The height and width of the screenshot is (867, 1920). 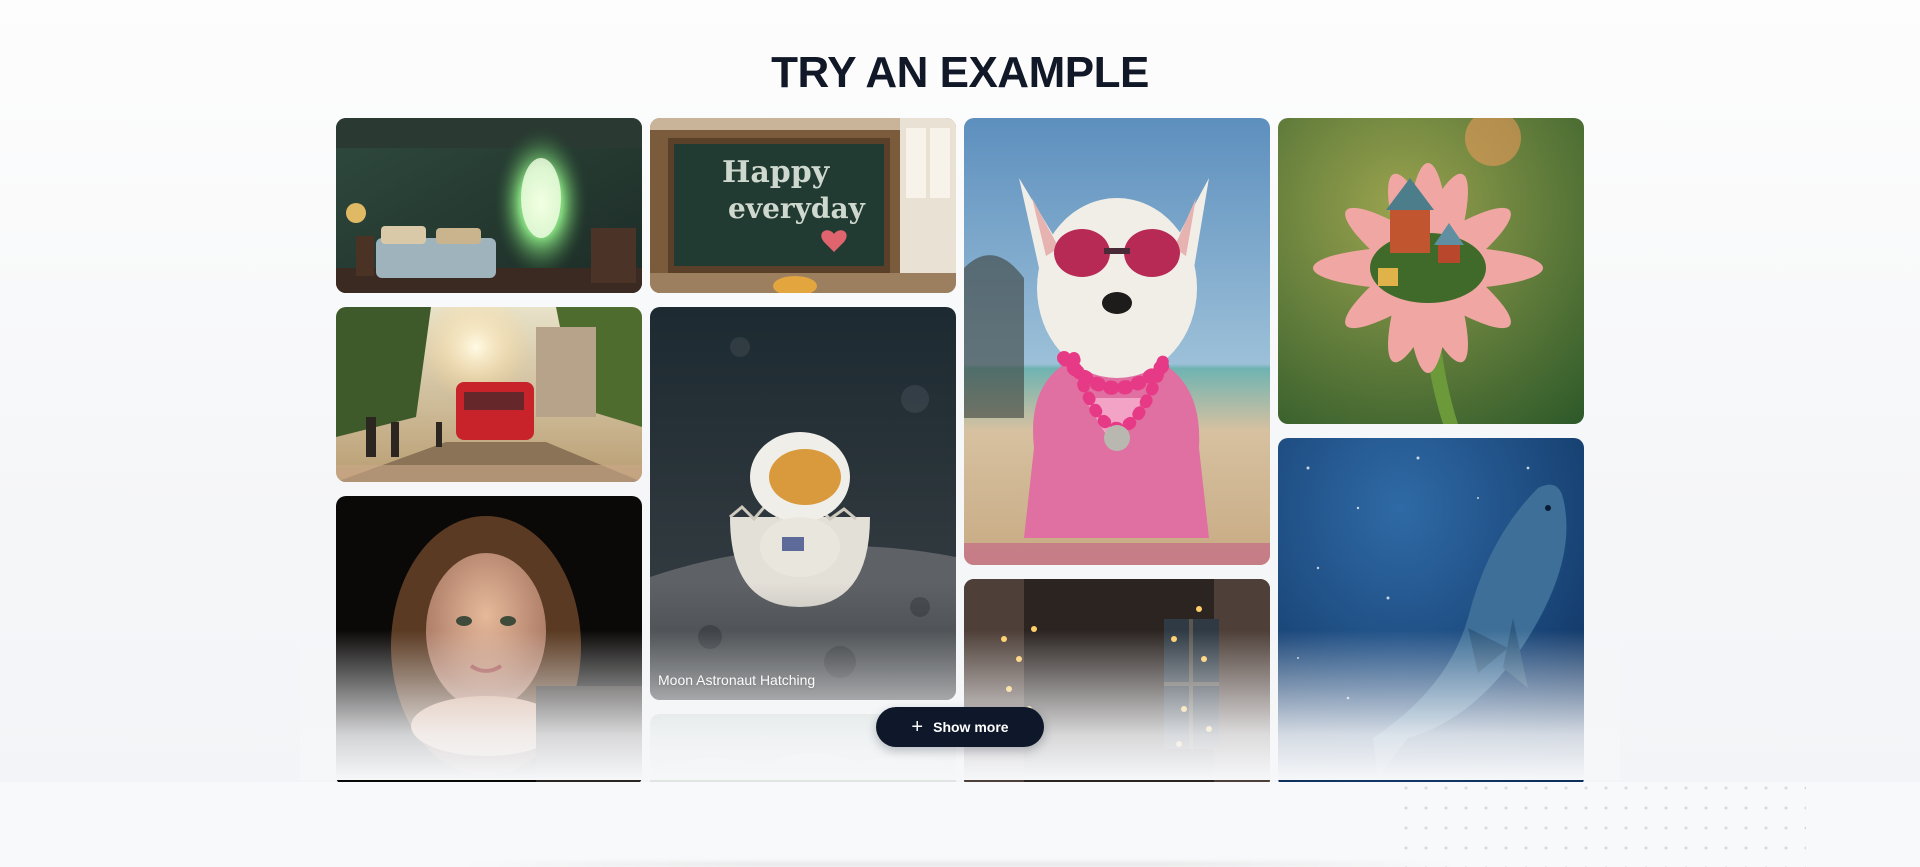 I want to click on westie-dog-image, so click(x=1117, y=341).